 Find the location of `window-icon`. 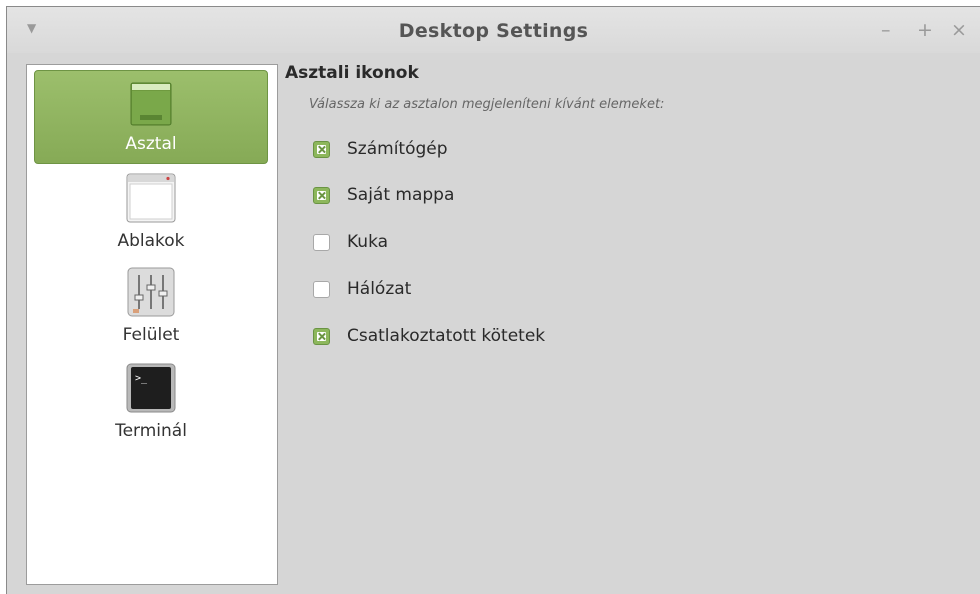

window-icon is located at coordinates (151, 200).